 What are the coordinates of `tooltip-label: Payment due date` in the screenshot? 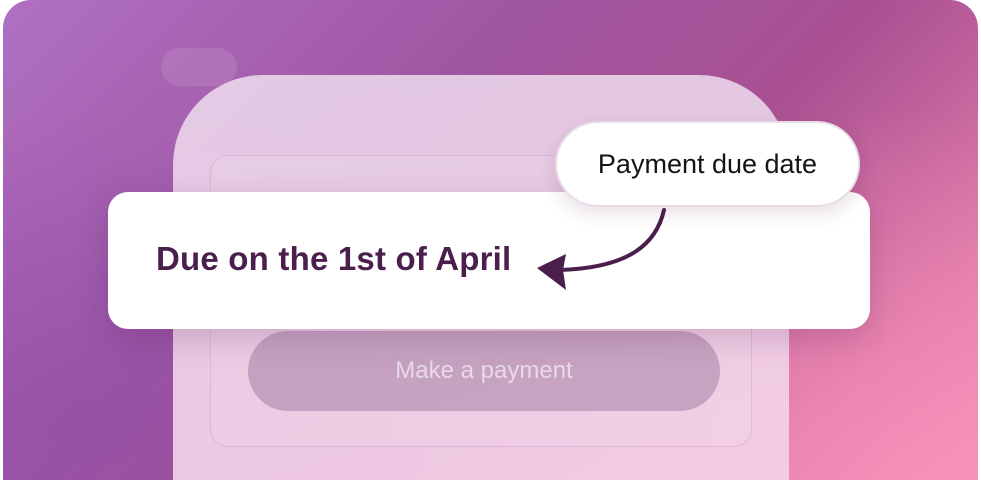 It's located at (707, 163).